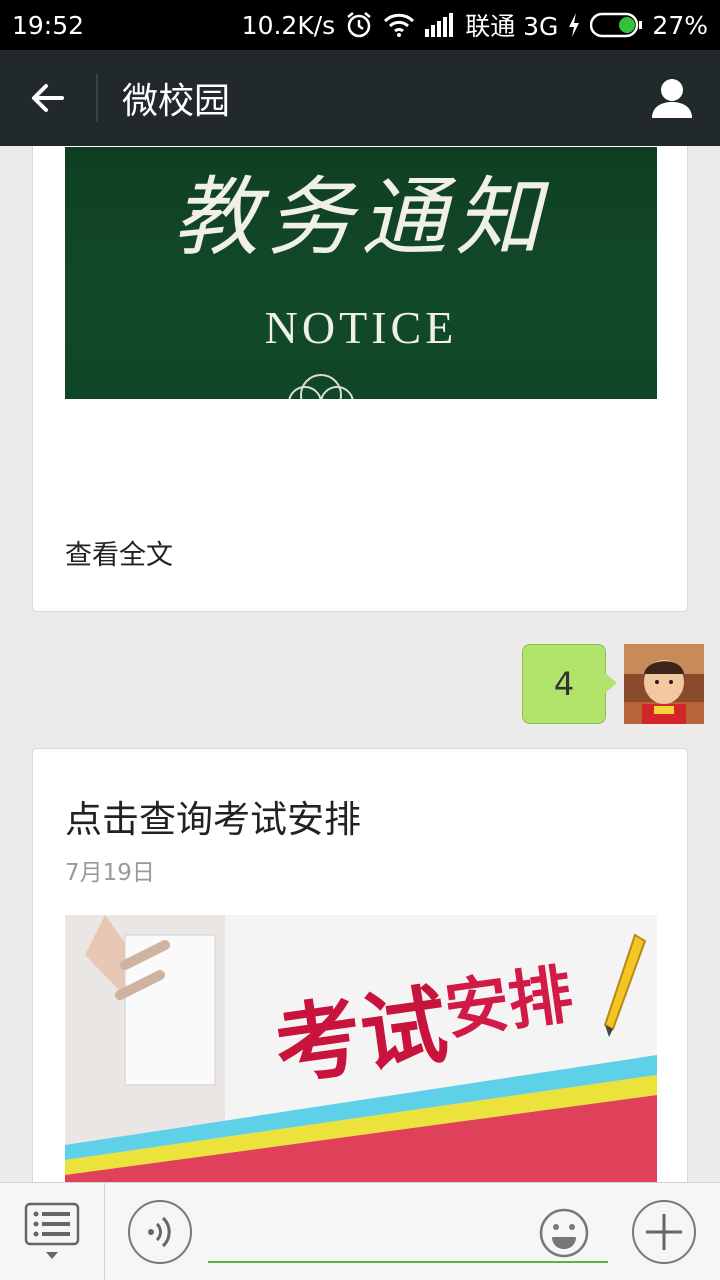 The width and height of the screenshot is (720, 1280). I want to click on read-more-link: 查看全文, so click(119, 552).